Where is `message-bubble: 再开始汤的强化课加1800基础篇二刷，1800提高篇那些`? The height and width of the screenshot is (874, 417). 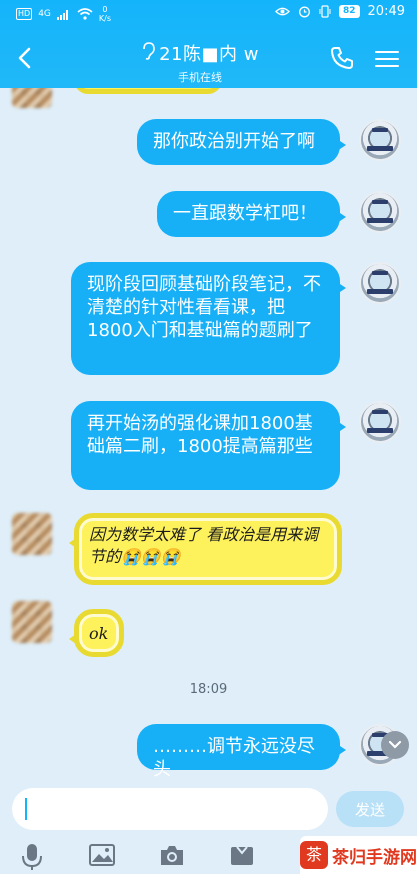 message-bubble: 再开始汤的强化课加1800基础篇二刷，1800提高篇那些 is located at coordinates (208, 445).